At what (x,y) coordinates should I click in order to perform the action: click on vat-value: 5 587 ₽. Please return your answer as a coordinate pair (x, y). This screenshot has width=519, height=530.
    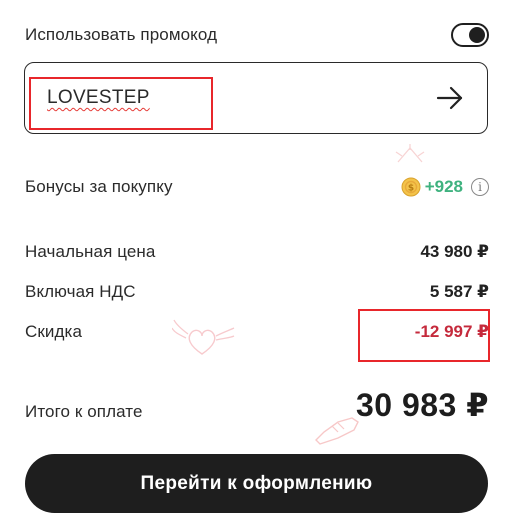
    Looking at the image, I should click on (459, 291).